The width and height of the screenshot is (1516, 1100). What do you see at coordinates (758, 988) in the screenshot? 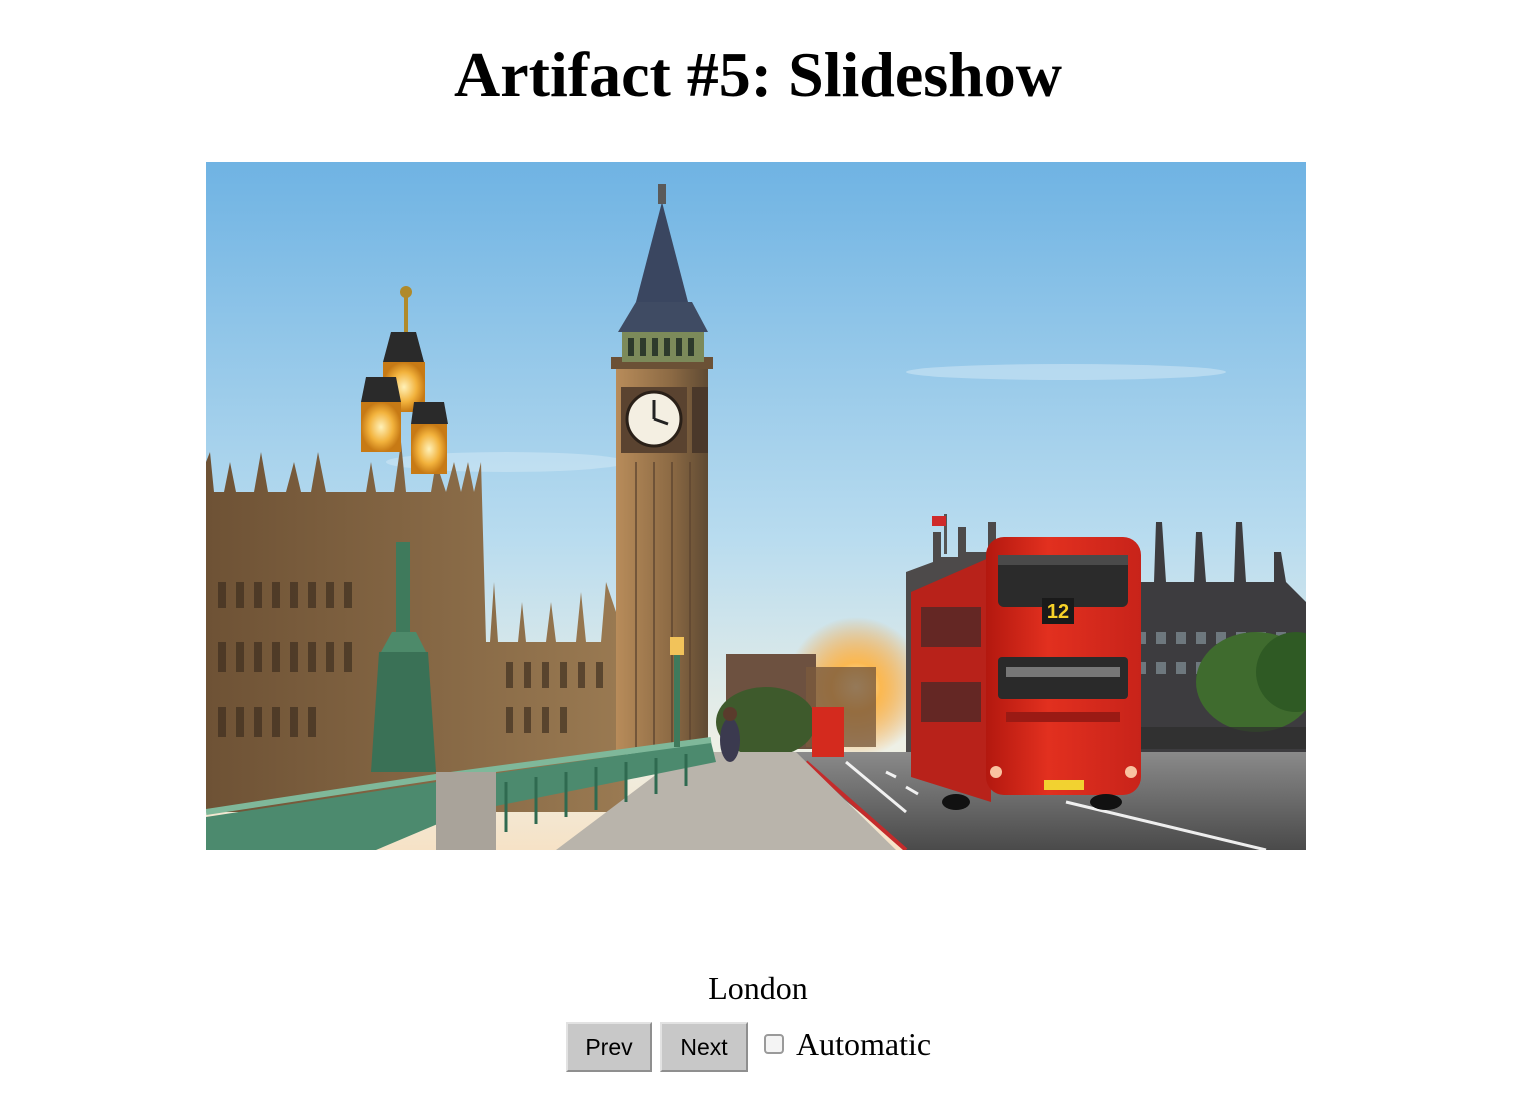
I see `slide-caption: London` at bounding box center [758, 988].